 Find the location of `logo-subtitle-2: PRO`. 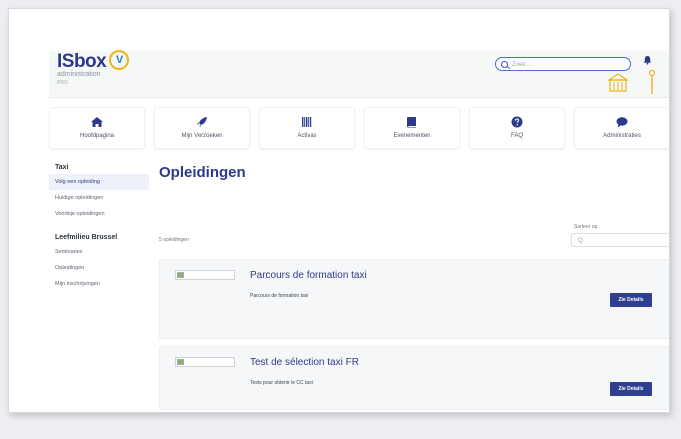

logo-subtitle-2: PRO is located at coordinates (62, 83).